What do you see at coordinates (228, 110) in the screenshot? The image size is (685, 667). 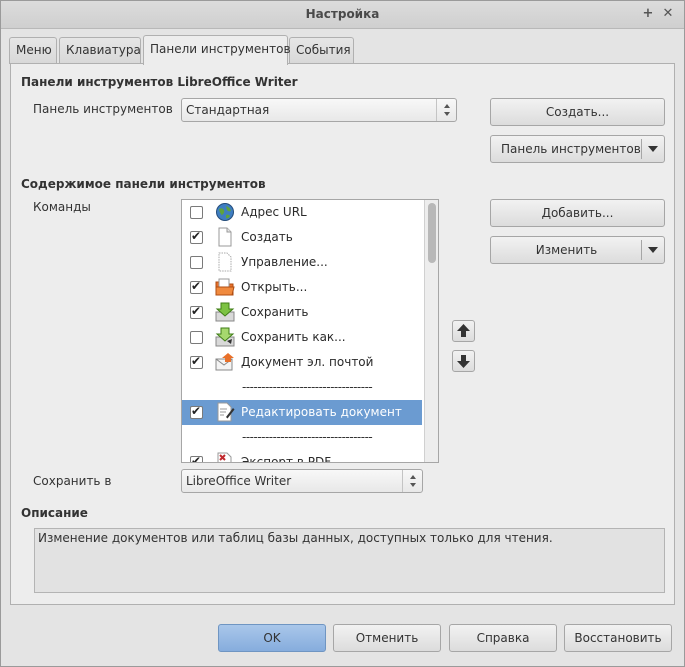 I see `toolbar-select-value: Стандартная` at bounding box center [228, 110].